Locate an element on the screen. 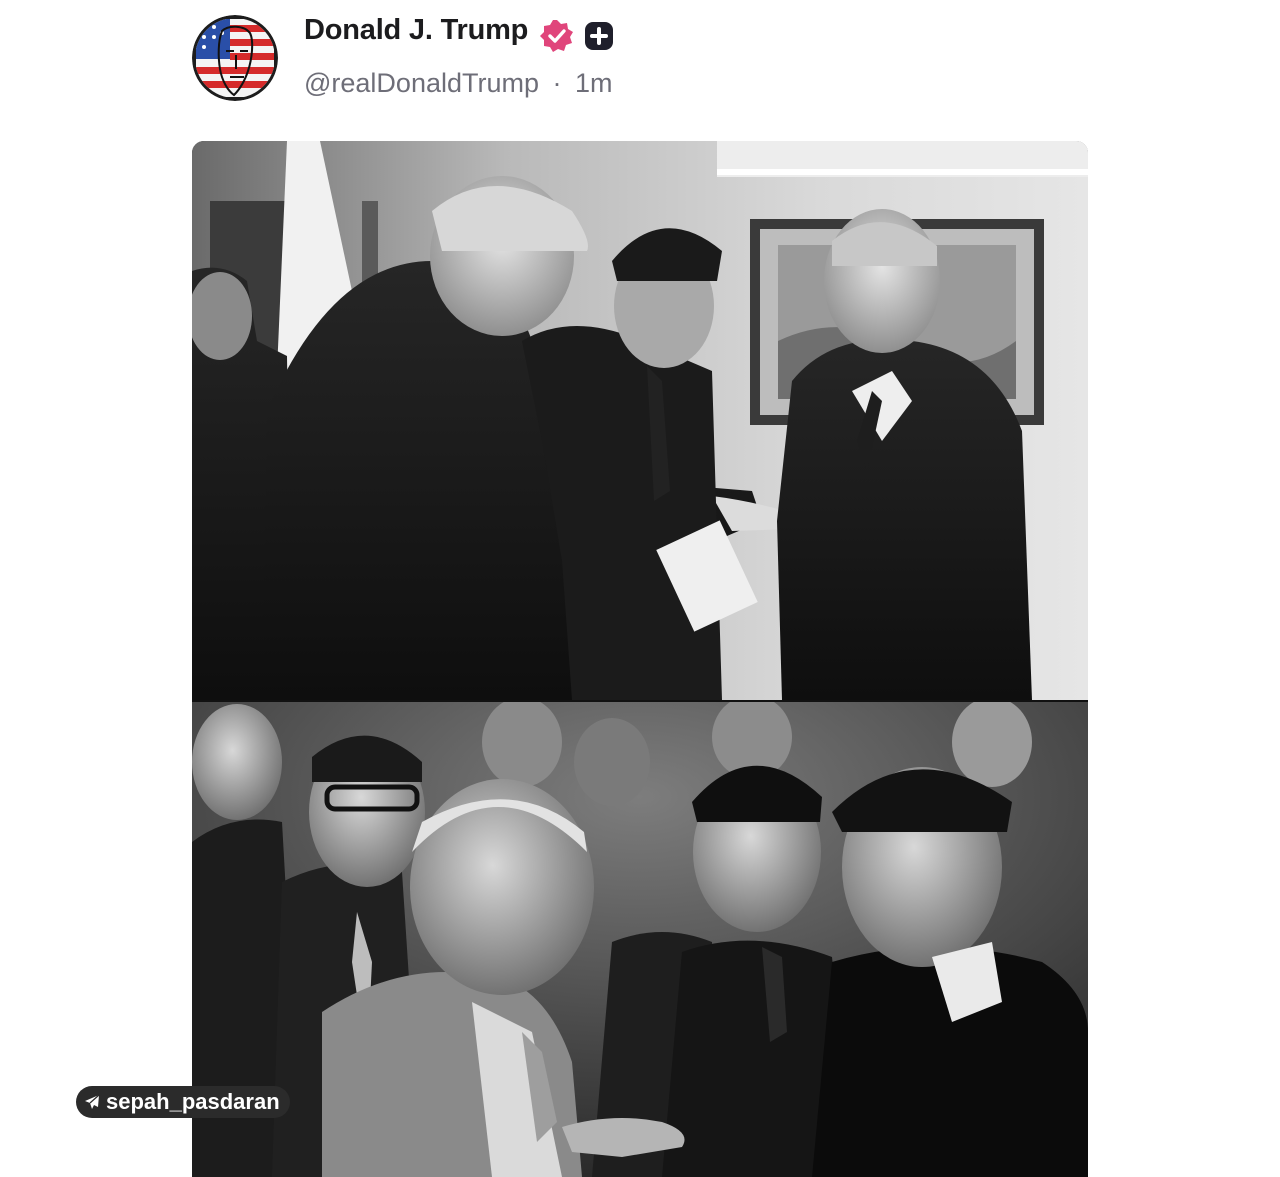  flag-face-avatar-icon is located at coordinates (235, 58).